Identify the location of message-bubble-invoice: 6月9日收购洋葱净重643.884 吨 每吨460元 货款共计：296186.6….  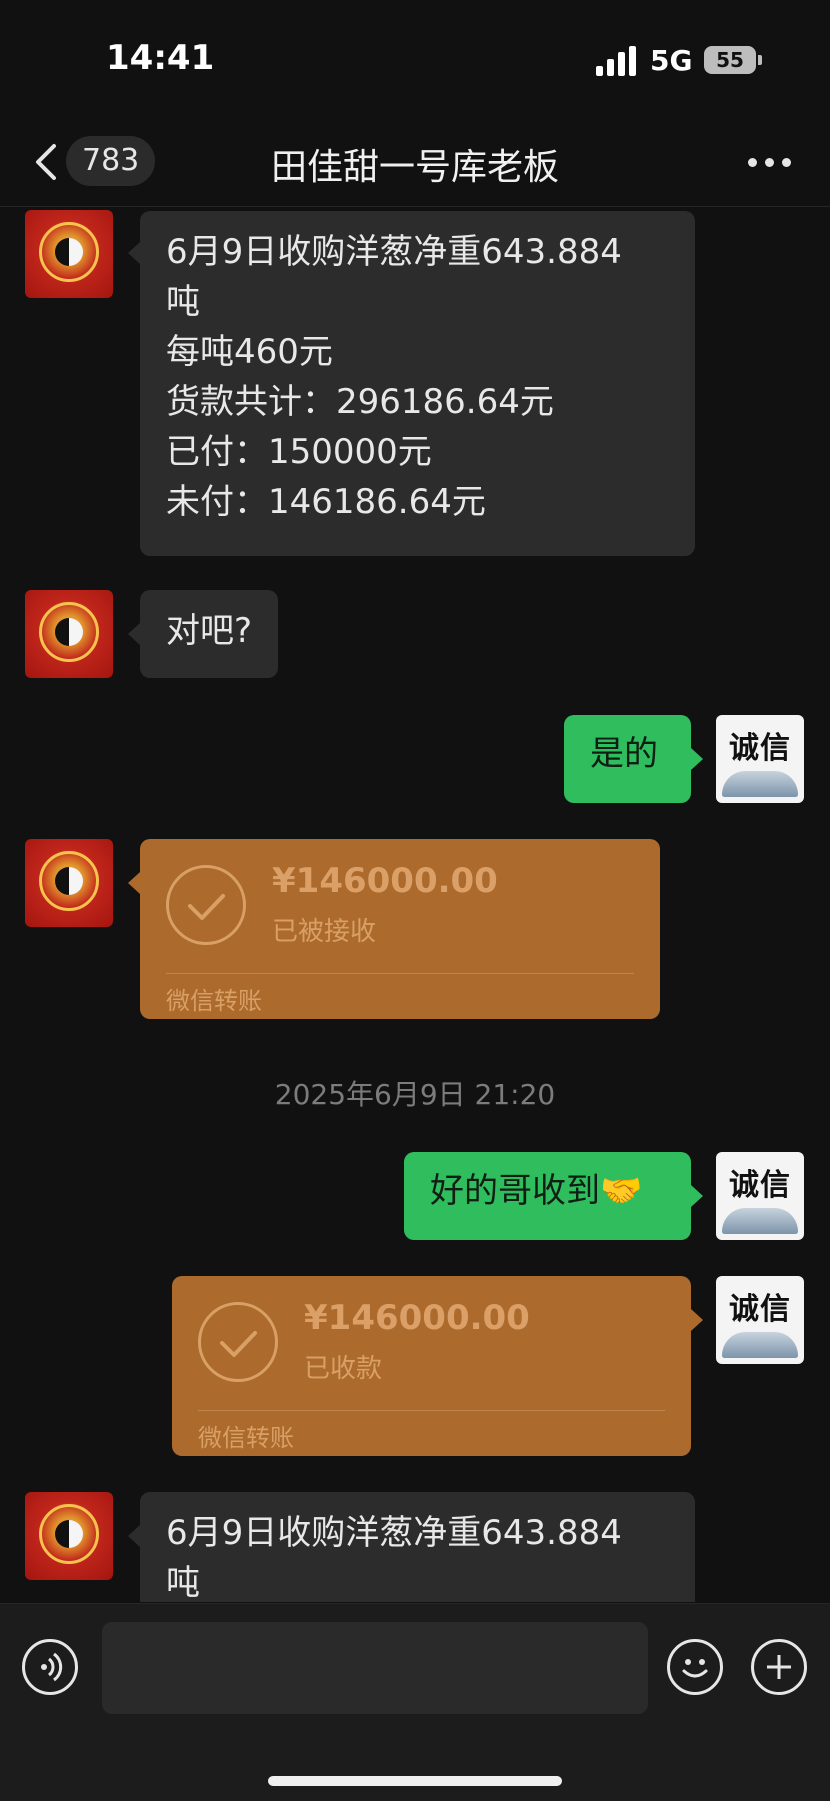
(417, 383).